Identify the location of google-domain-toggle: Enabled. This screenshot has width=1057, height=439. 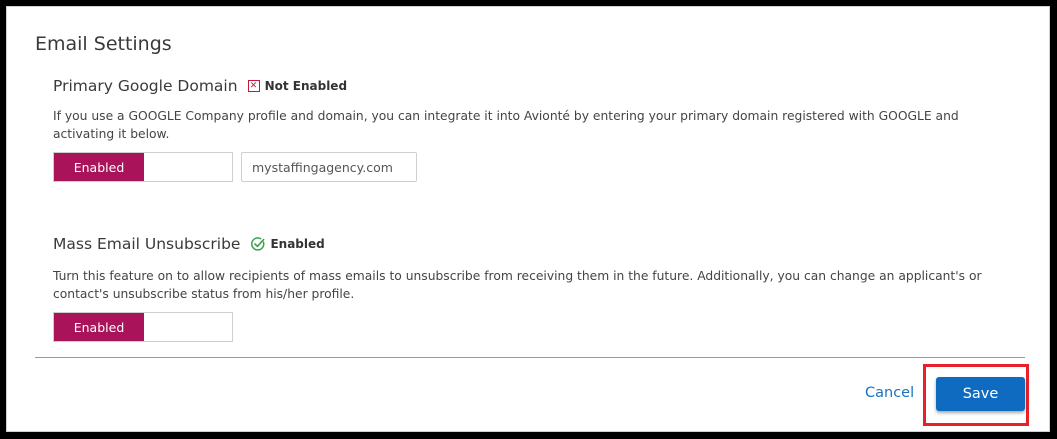
(143, 167).